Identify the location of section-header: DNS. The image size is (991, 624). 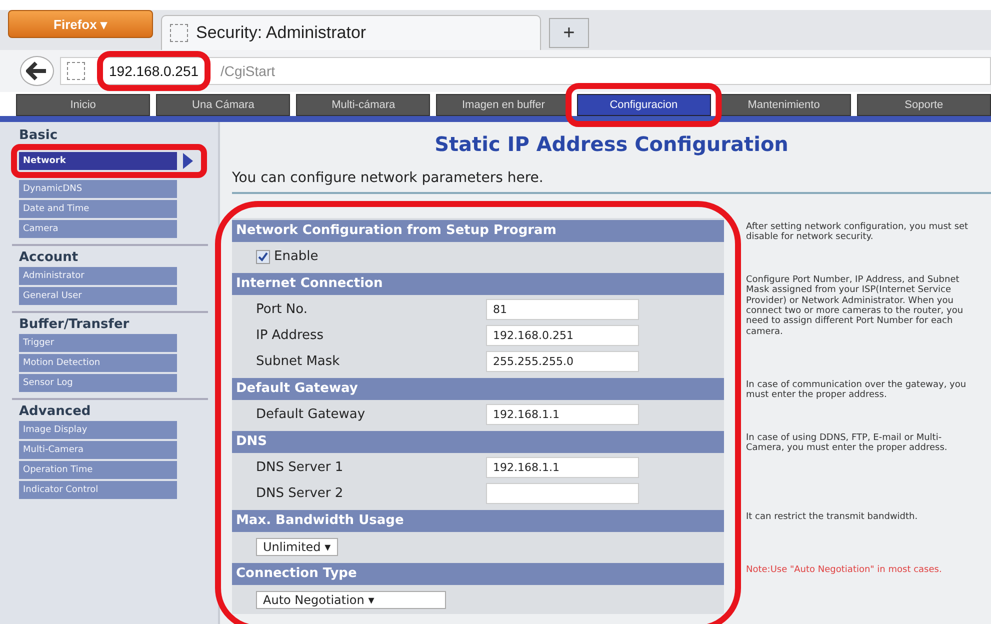
(478, 442).